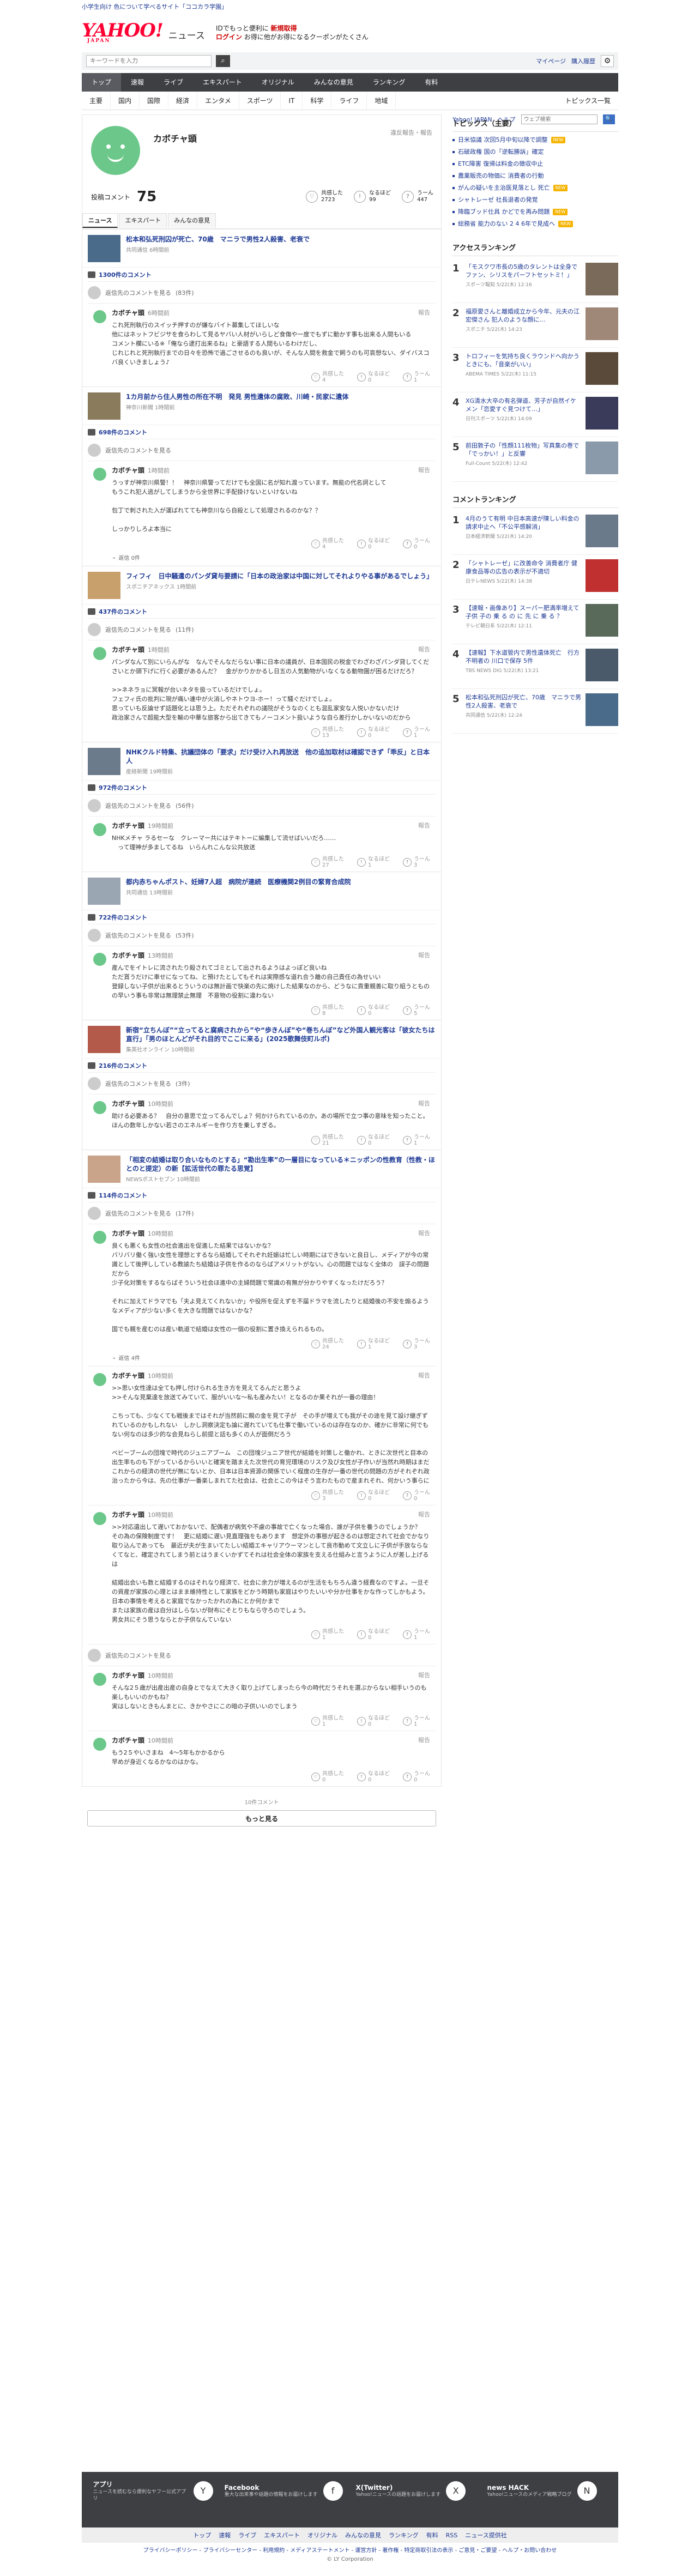 The image size is (700, 2576). I want to click on rank-title: 「シャトレーゼ」に改善命令 消費者庁 健康食品等の広告の表示が不適切, so click(523, 567).